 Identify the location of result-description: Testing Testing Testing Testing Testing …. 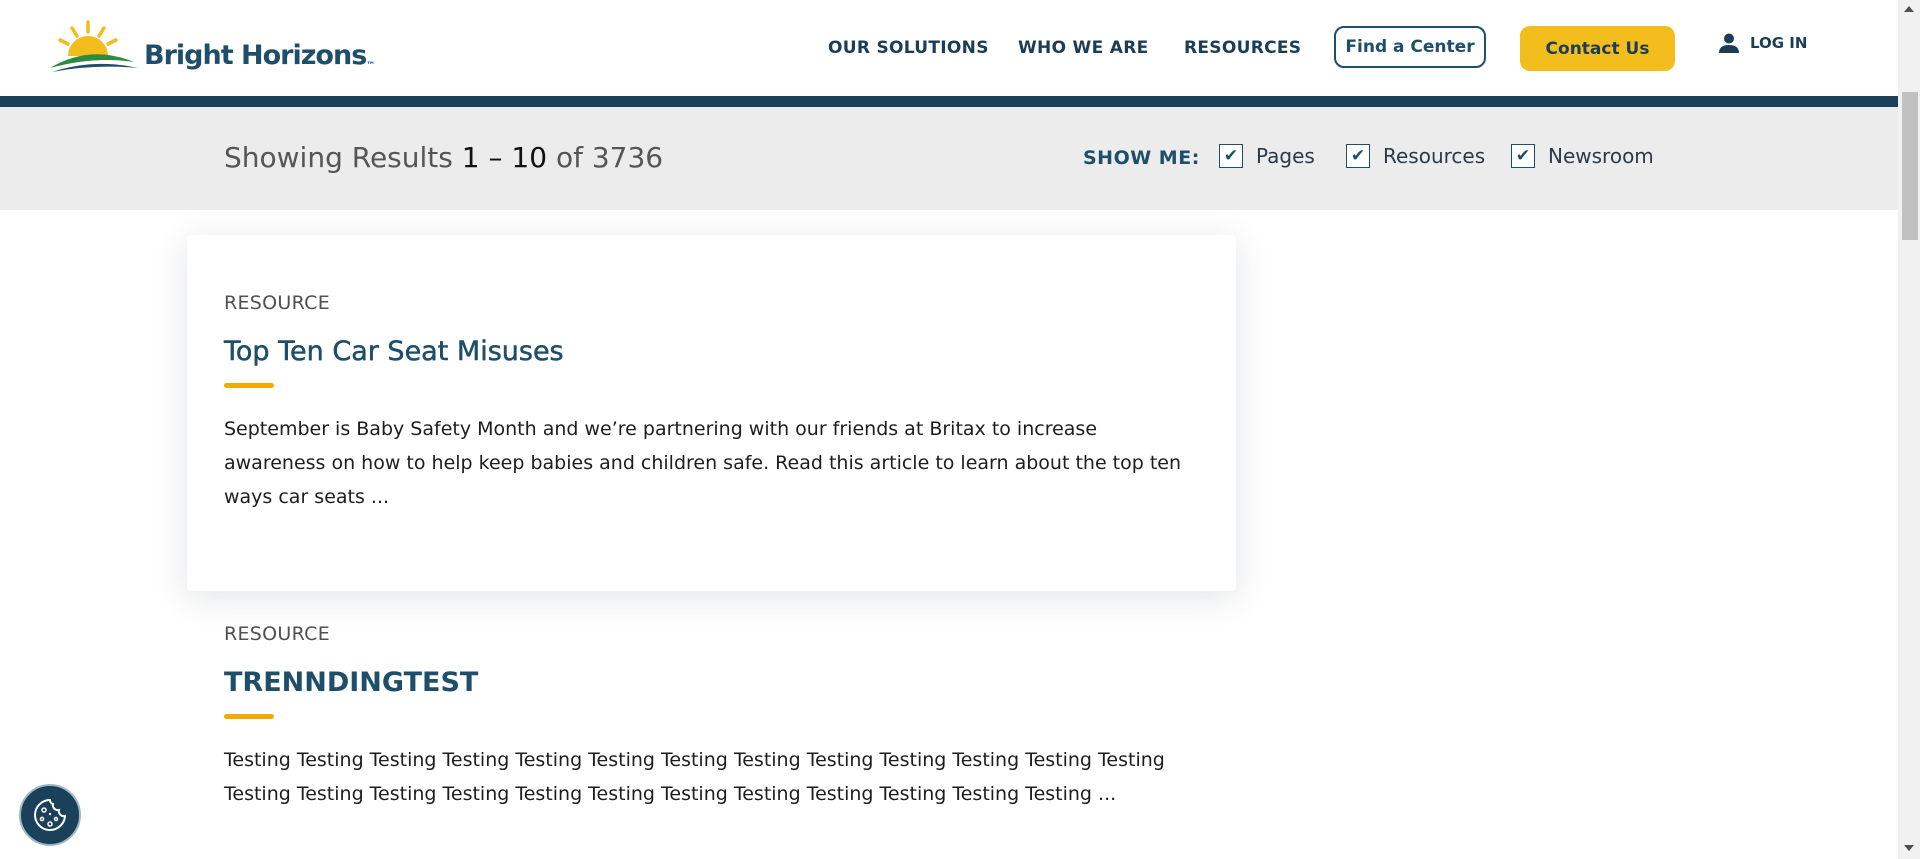
(694, 777).